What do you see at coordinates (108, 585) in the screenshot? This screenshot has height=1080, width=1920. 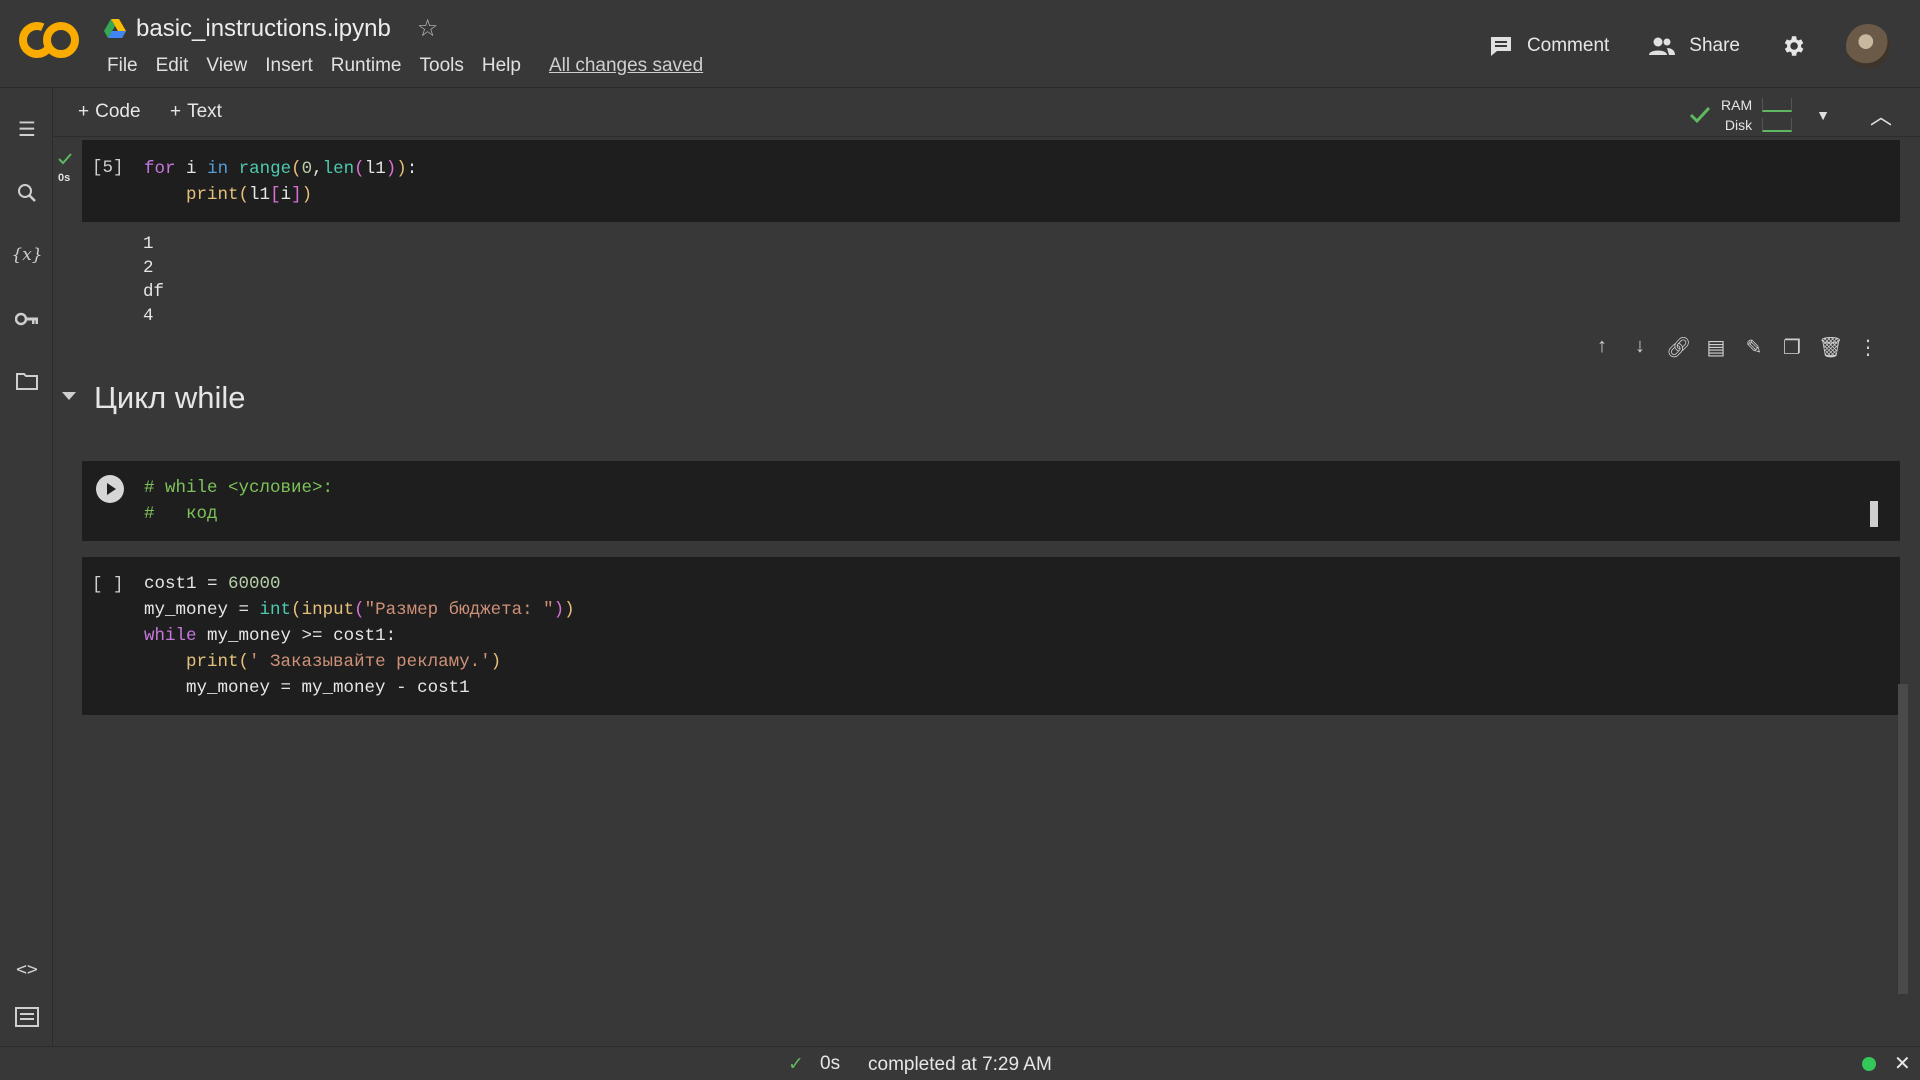 I see `cell3-prompt: [ ]` at bounding box center [108, 585].